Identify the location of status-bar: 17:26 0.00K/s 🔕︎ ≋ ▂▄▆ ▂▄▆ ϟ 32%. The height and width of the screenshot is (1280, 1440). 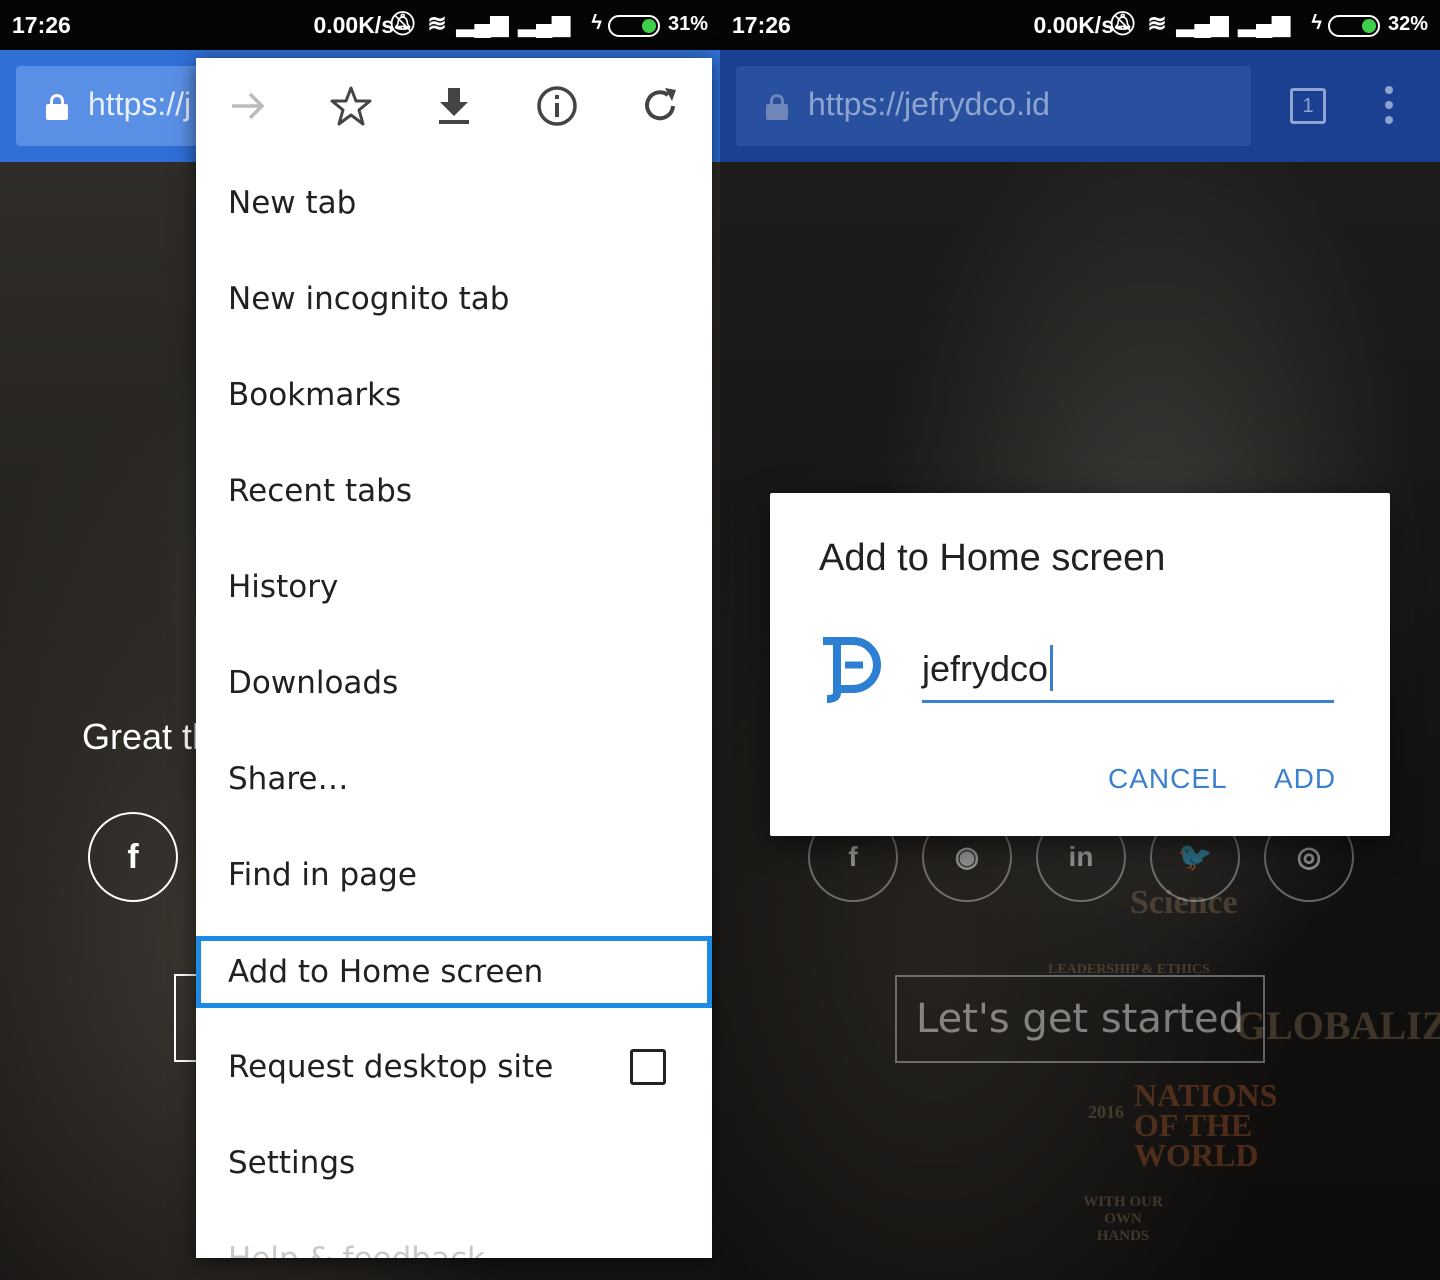
(1080, 25).